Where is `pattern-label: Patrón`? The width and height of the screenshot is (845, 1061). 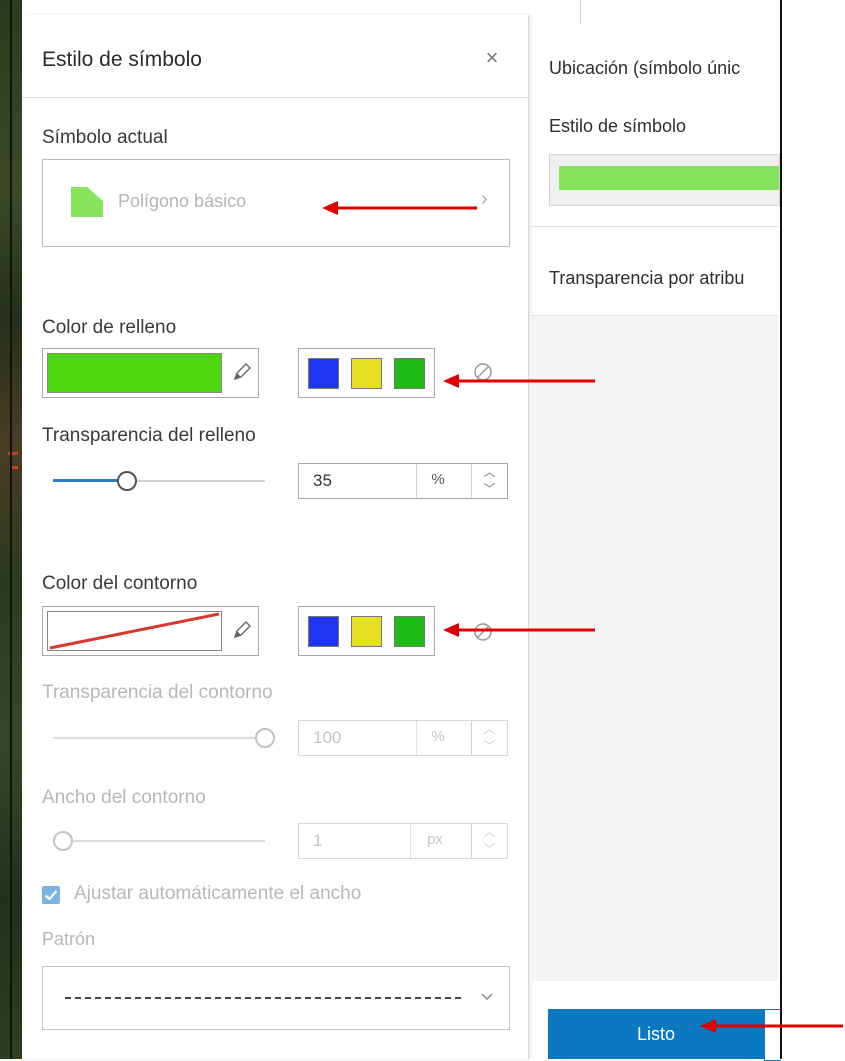 pattern-label: Patrón is located at coordinates (69, 939).